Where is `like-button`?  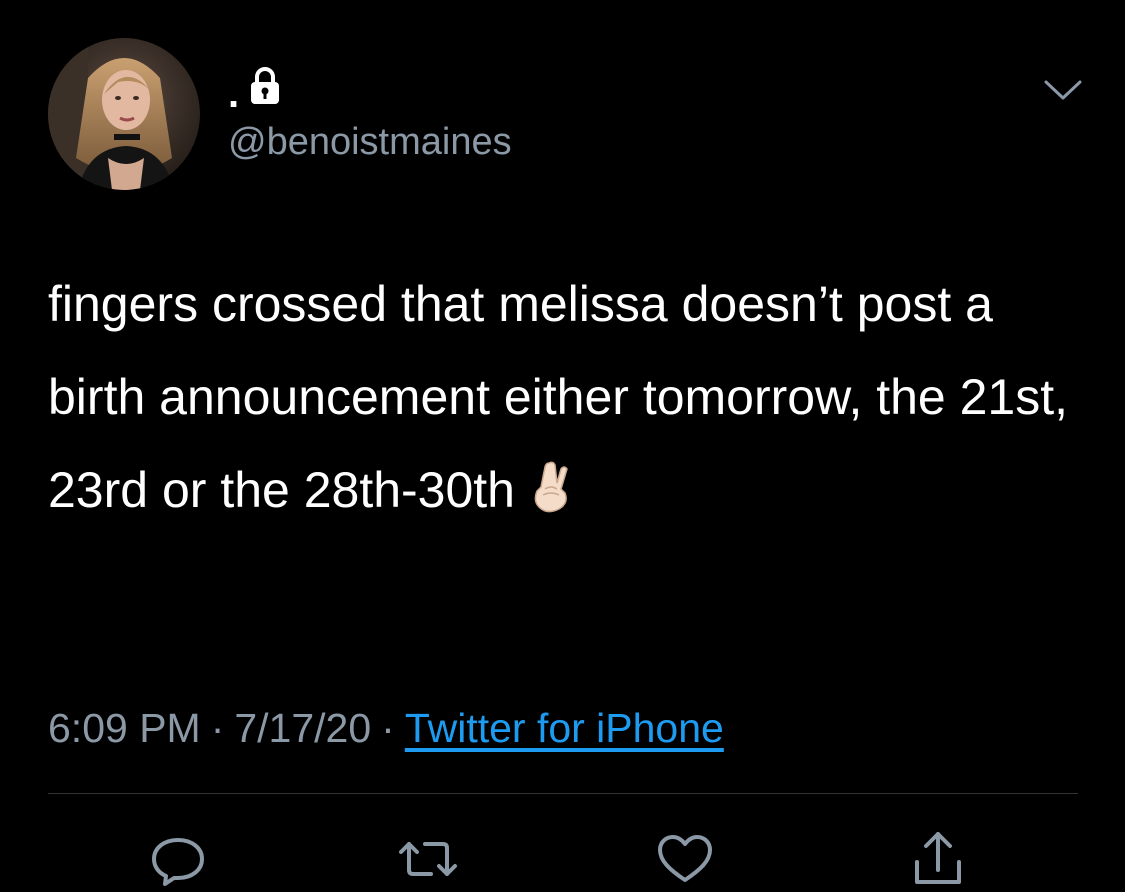 like-button is located at coordinates (685, 859).